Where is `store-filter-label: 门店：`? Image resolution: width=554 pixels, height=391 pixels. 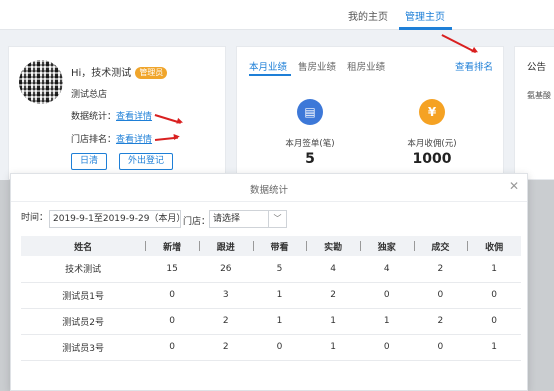
store-filter-label: 门店： is located at coordinates (197, 222).